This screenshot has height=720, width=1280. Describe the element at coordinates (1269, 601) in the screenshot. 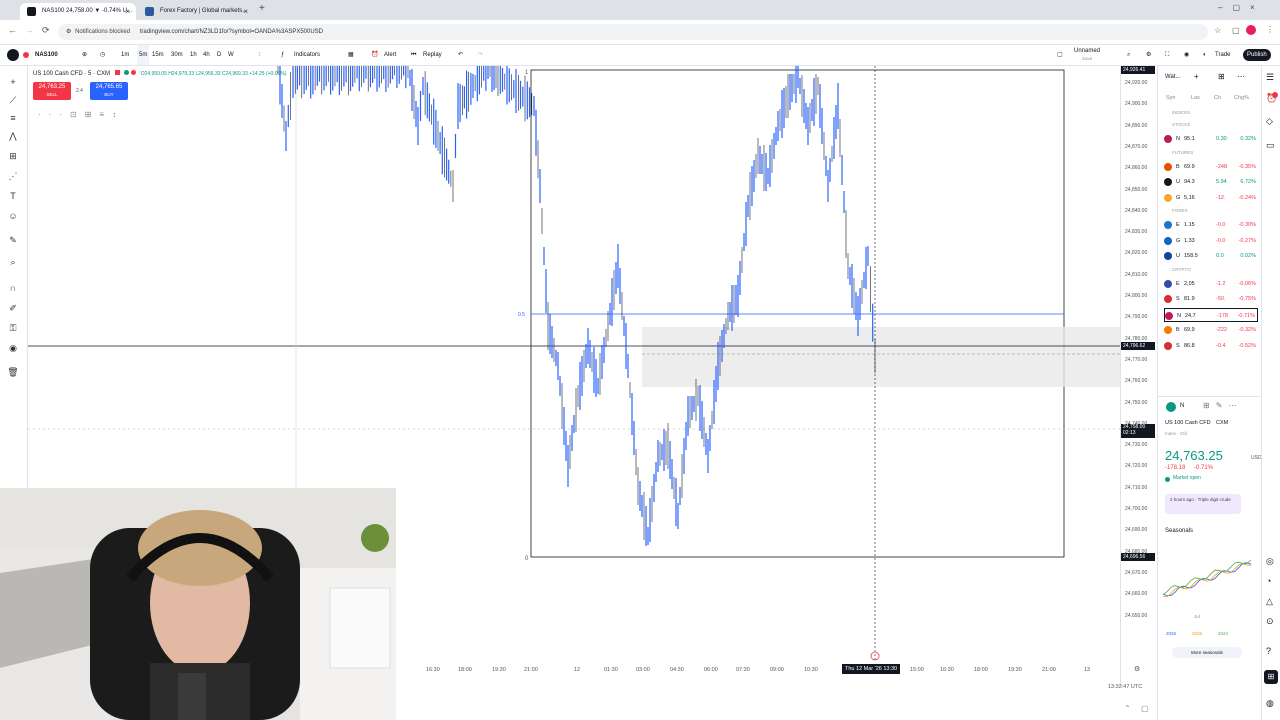

I see `signals-icon: △` at that location.